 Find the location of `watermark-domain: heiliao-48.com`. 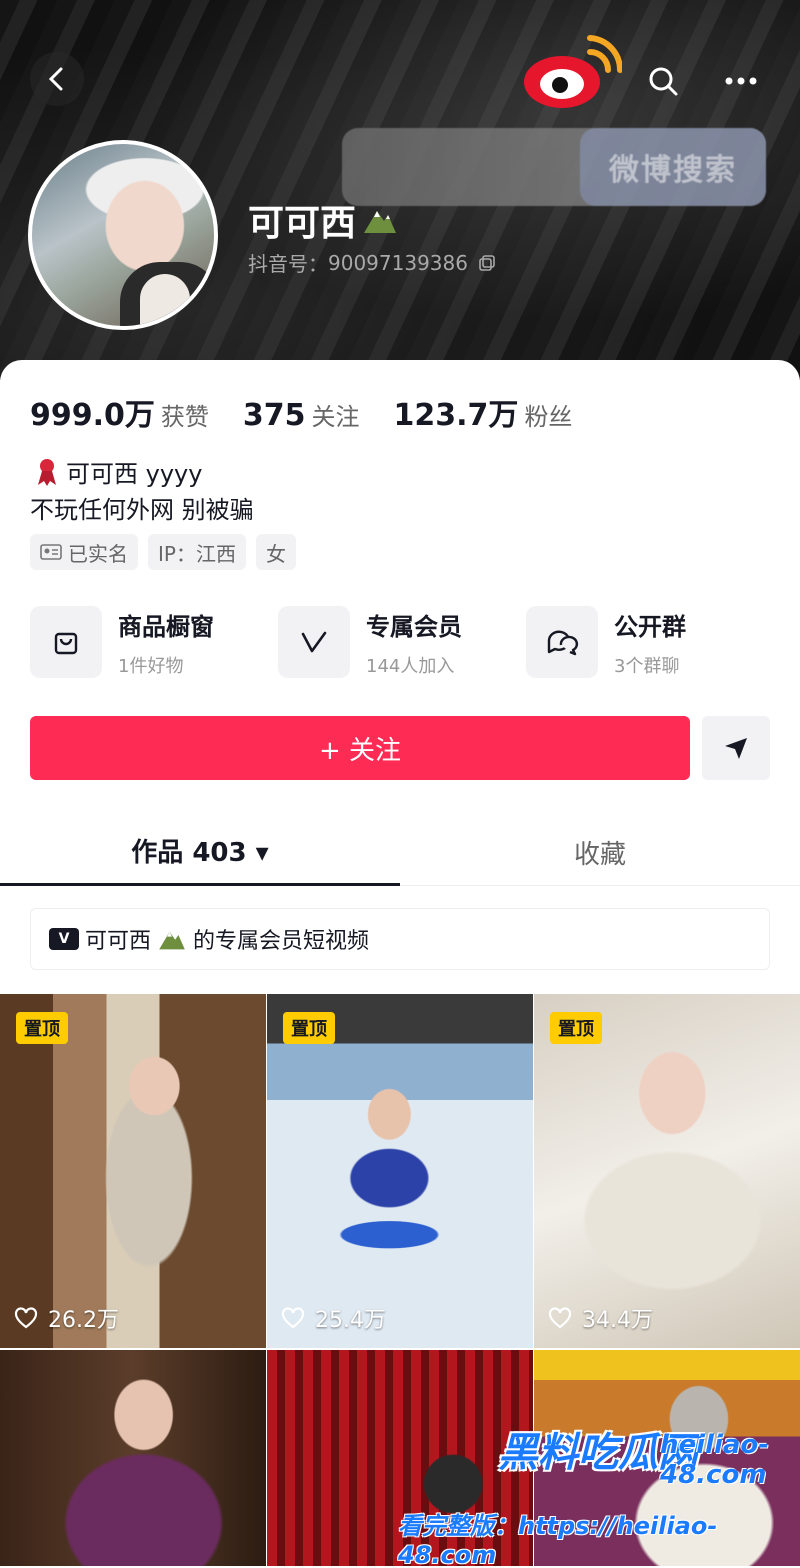

watermark-domain: heiliao-48.com is located at coordinates (715, 1460).